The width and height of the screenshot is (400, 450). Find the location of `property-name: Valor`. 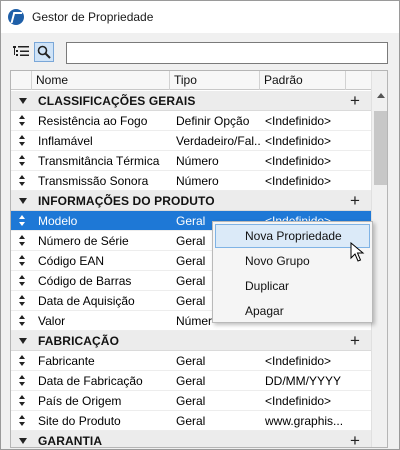

property-name: Valor is located at coordinates (52, 321).